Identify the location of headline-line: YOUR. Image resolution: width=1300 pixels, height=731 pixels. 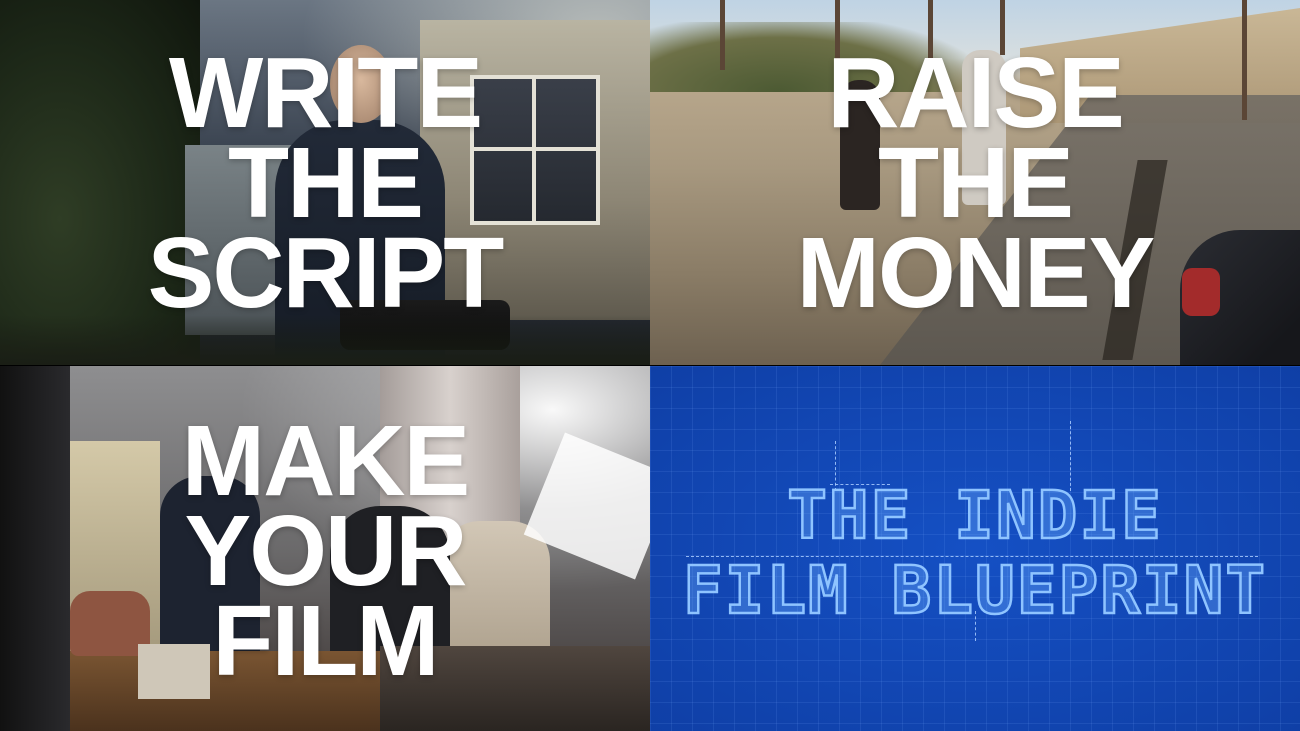
(326, 551).